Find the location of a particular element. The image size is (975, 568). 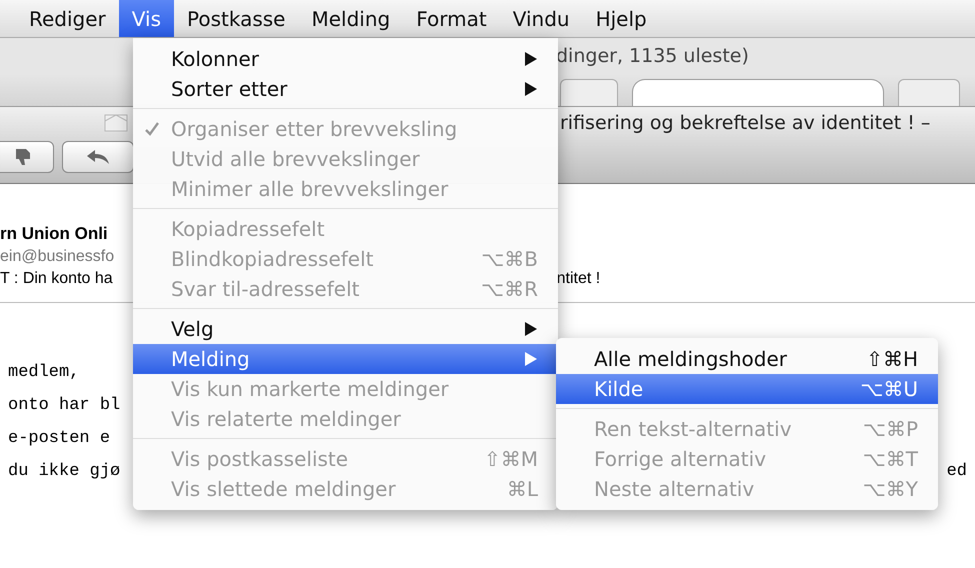

menu-bar-item: Vindu is located at coordinates (541, 18).